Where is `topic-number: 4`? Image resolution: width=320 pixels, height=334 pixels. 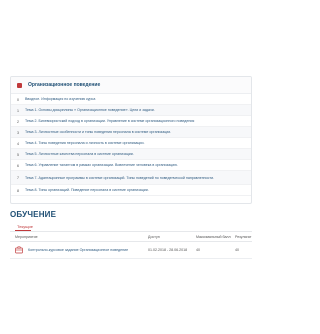 topic-number: 4 is located at coordinates (18, 143).